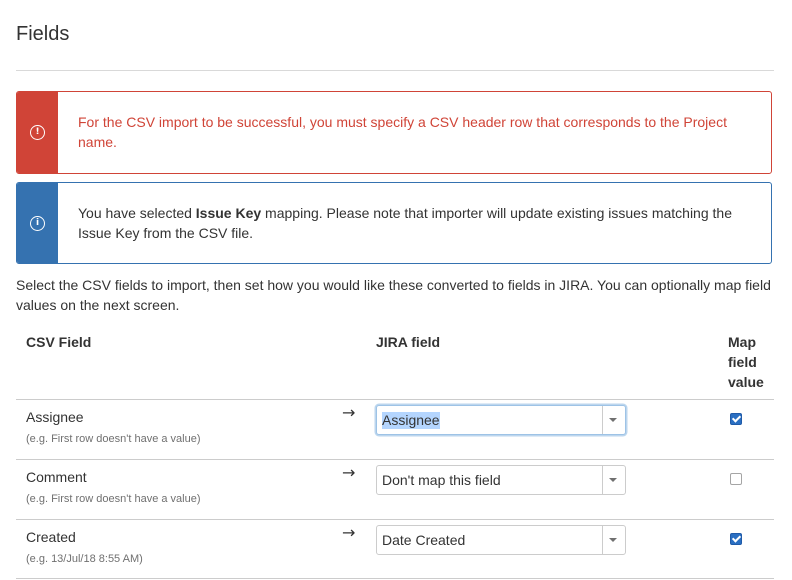 The image size is (792, 580). Describe the element at coordinates (501, 540) in the screenshot. I see `jira-field-select: Date Created` at that location.